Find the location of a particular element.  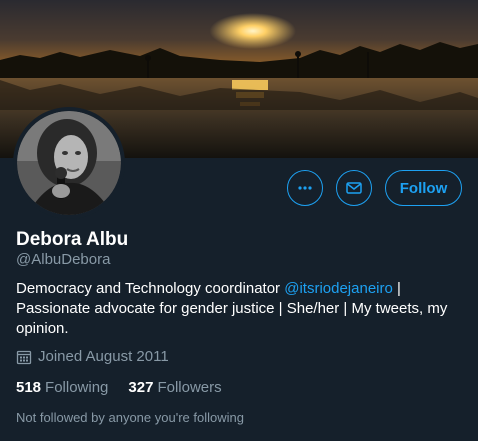

bio-mention-link: @itsriodejaneiro is located at coordinates (338, 288).